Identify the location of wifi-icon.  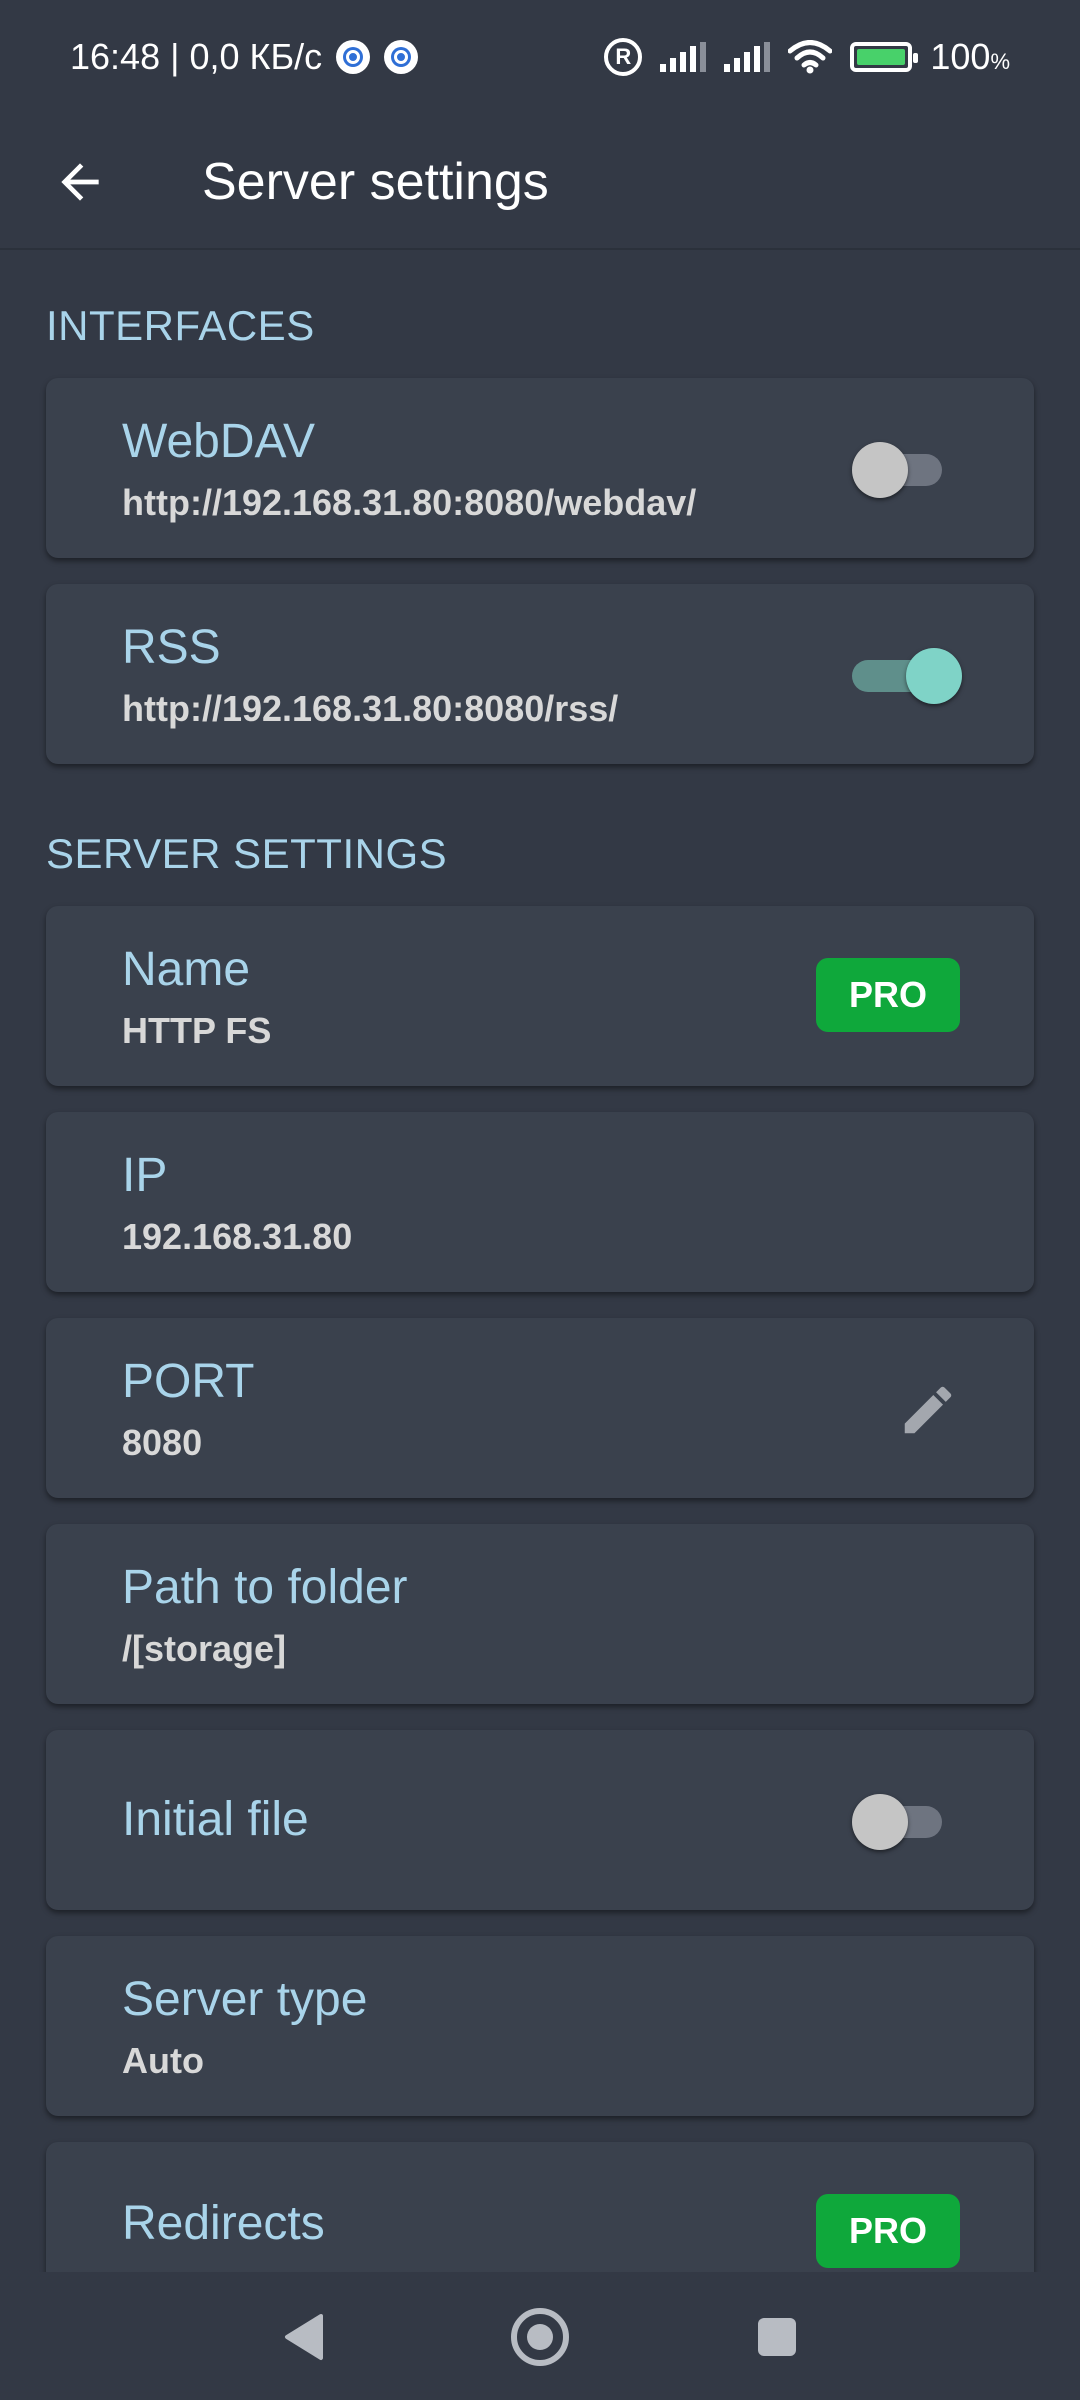
(810, 57).